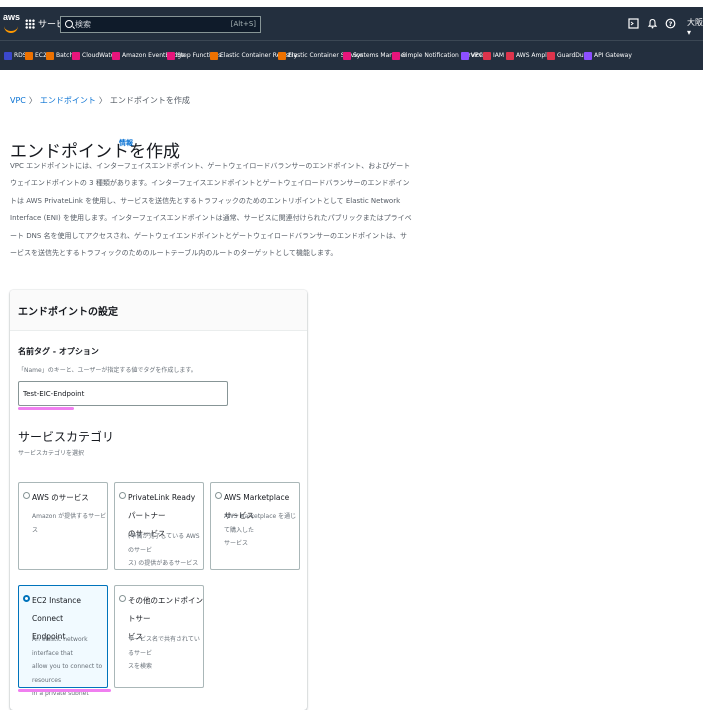 The image size is (703, 710). Describe the element at coordinates (551, 55) in the screenshot. I see `guardduty-icon` at that location.